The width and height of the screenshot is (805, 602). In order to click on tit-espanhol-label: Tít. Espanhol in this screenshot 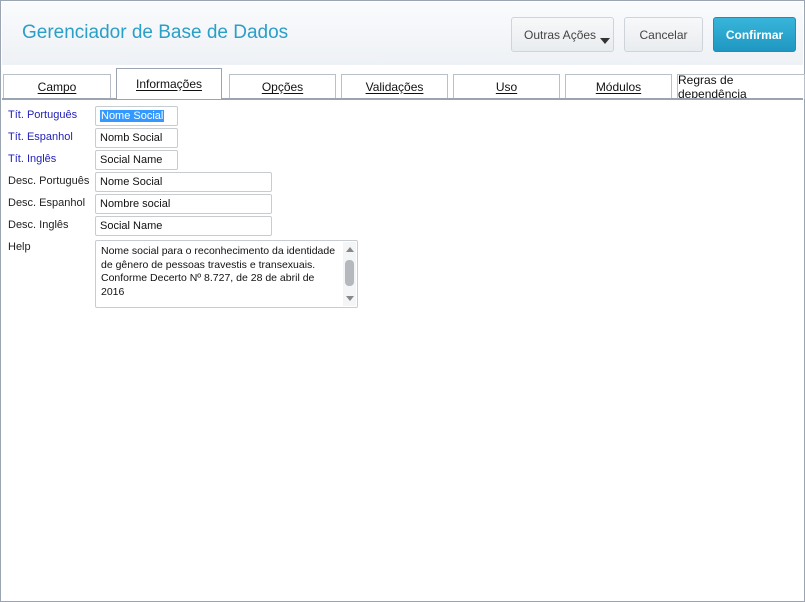, I will do `click(40, 137)`.